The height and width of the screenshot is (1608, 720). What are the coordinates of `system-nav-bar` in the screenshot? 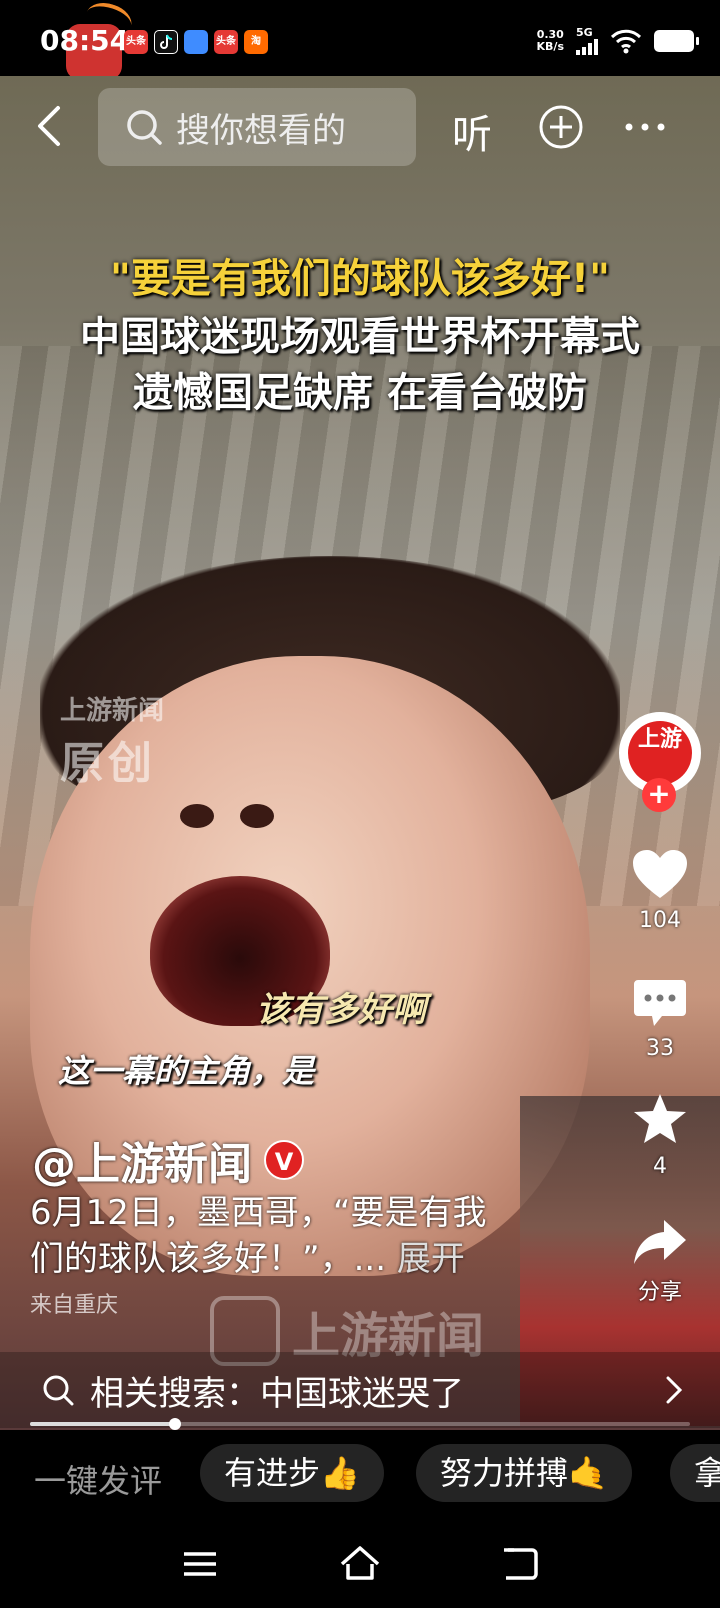 It's located at (360, 1564).